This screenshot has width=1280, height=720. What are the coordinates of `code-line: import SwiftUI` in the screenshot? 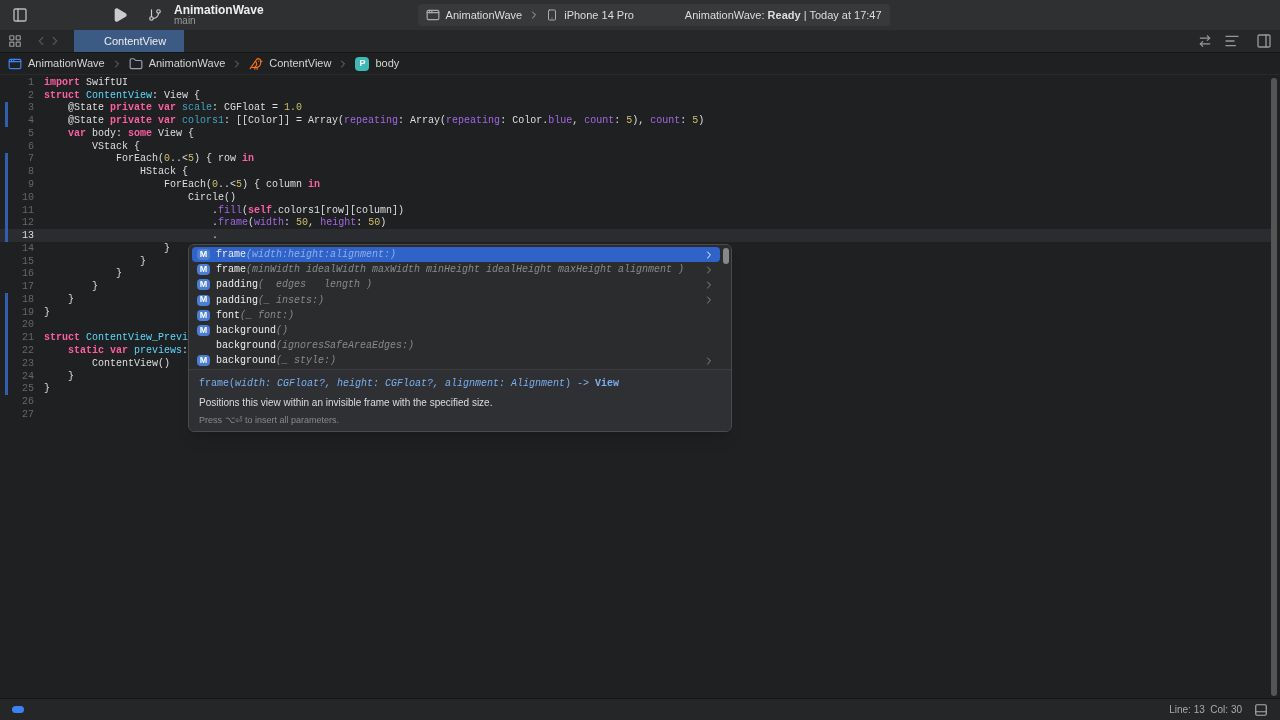 It's located at (86, 82).